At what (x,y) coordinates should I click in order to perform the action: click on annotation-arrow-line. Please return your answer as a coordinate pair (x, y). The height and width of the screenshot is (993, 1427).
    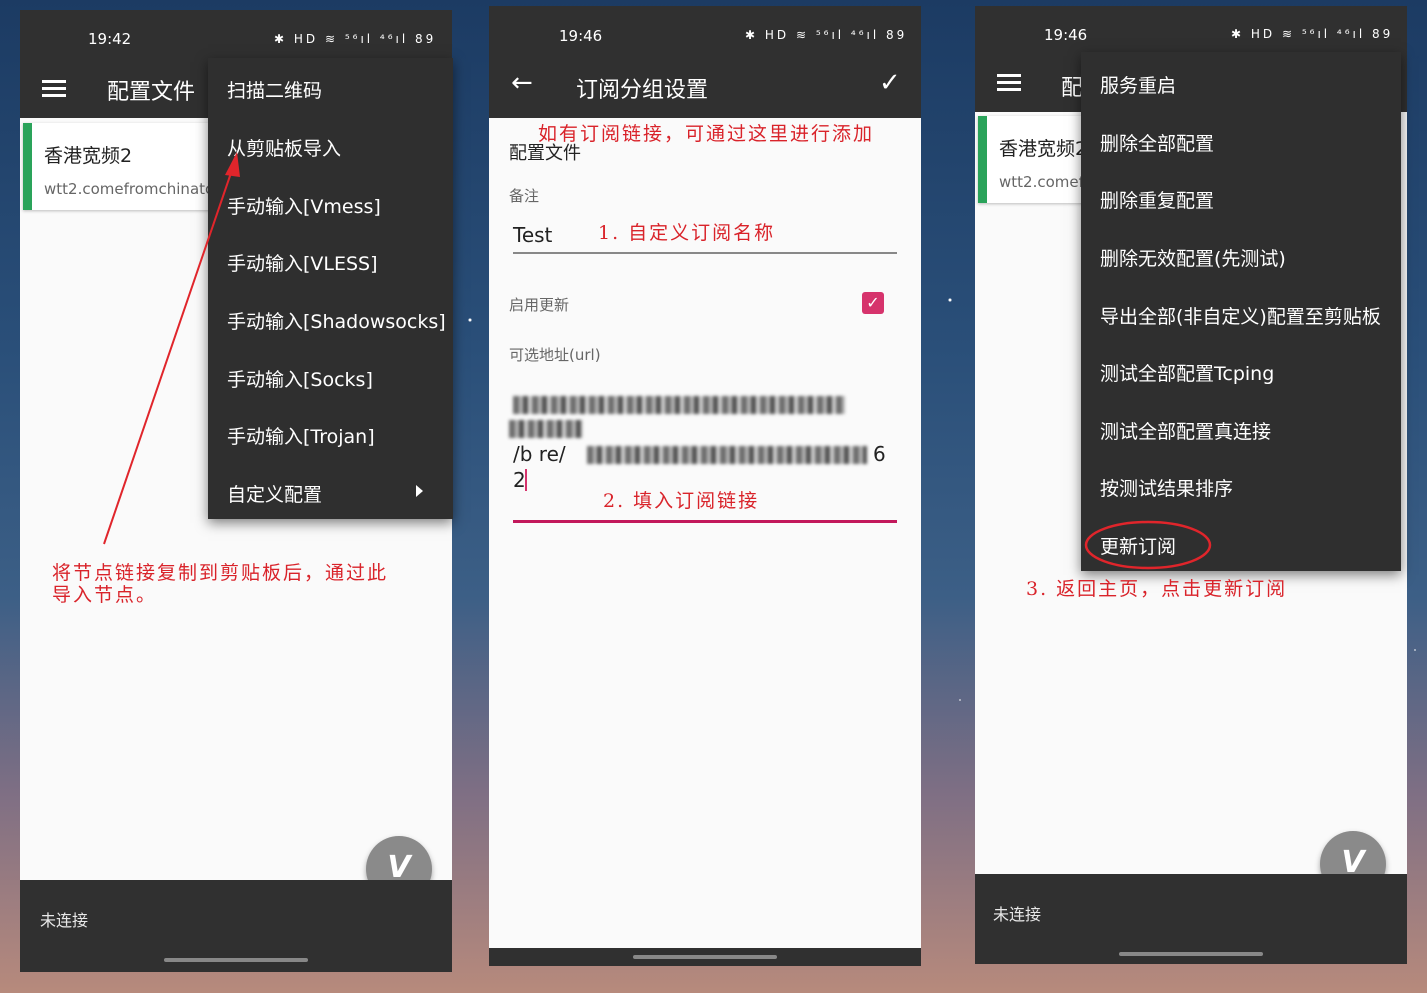
    Looking at the image, I should click on (168, 357).